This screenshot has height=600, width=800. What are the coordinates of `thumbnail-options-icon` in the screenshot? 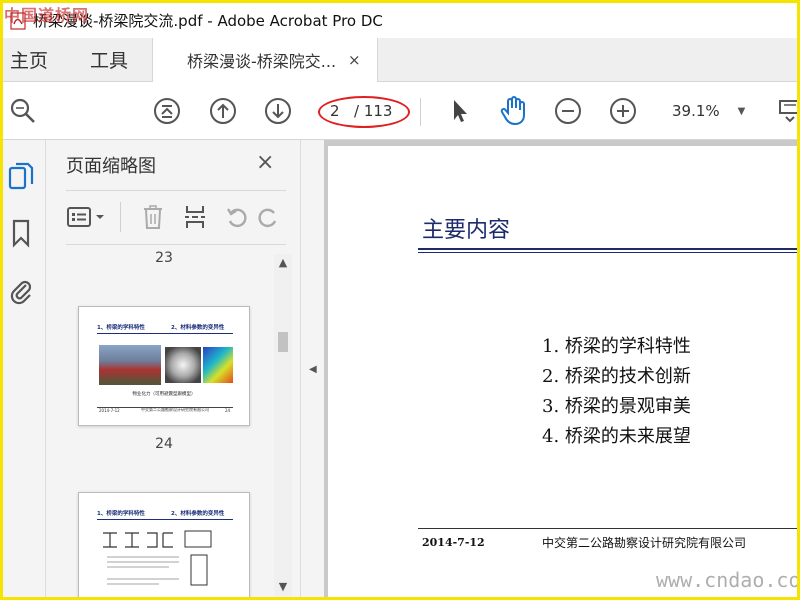 It's located at (87, 217).